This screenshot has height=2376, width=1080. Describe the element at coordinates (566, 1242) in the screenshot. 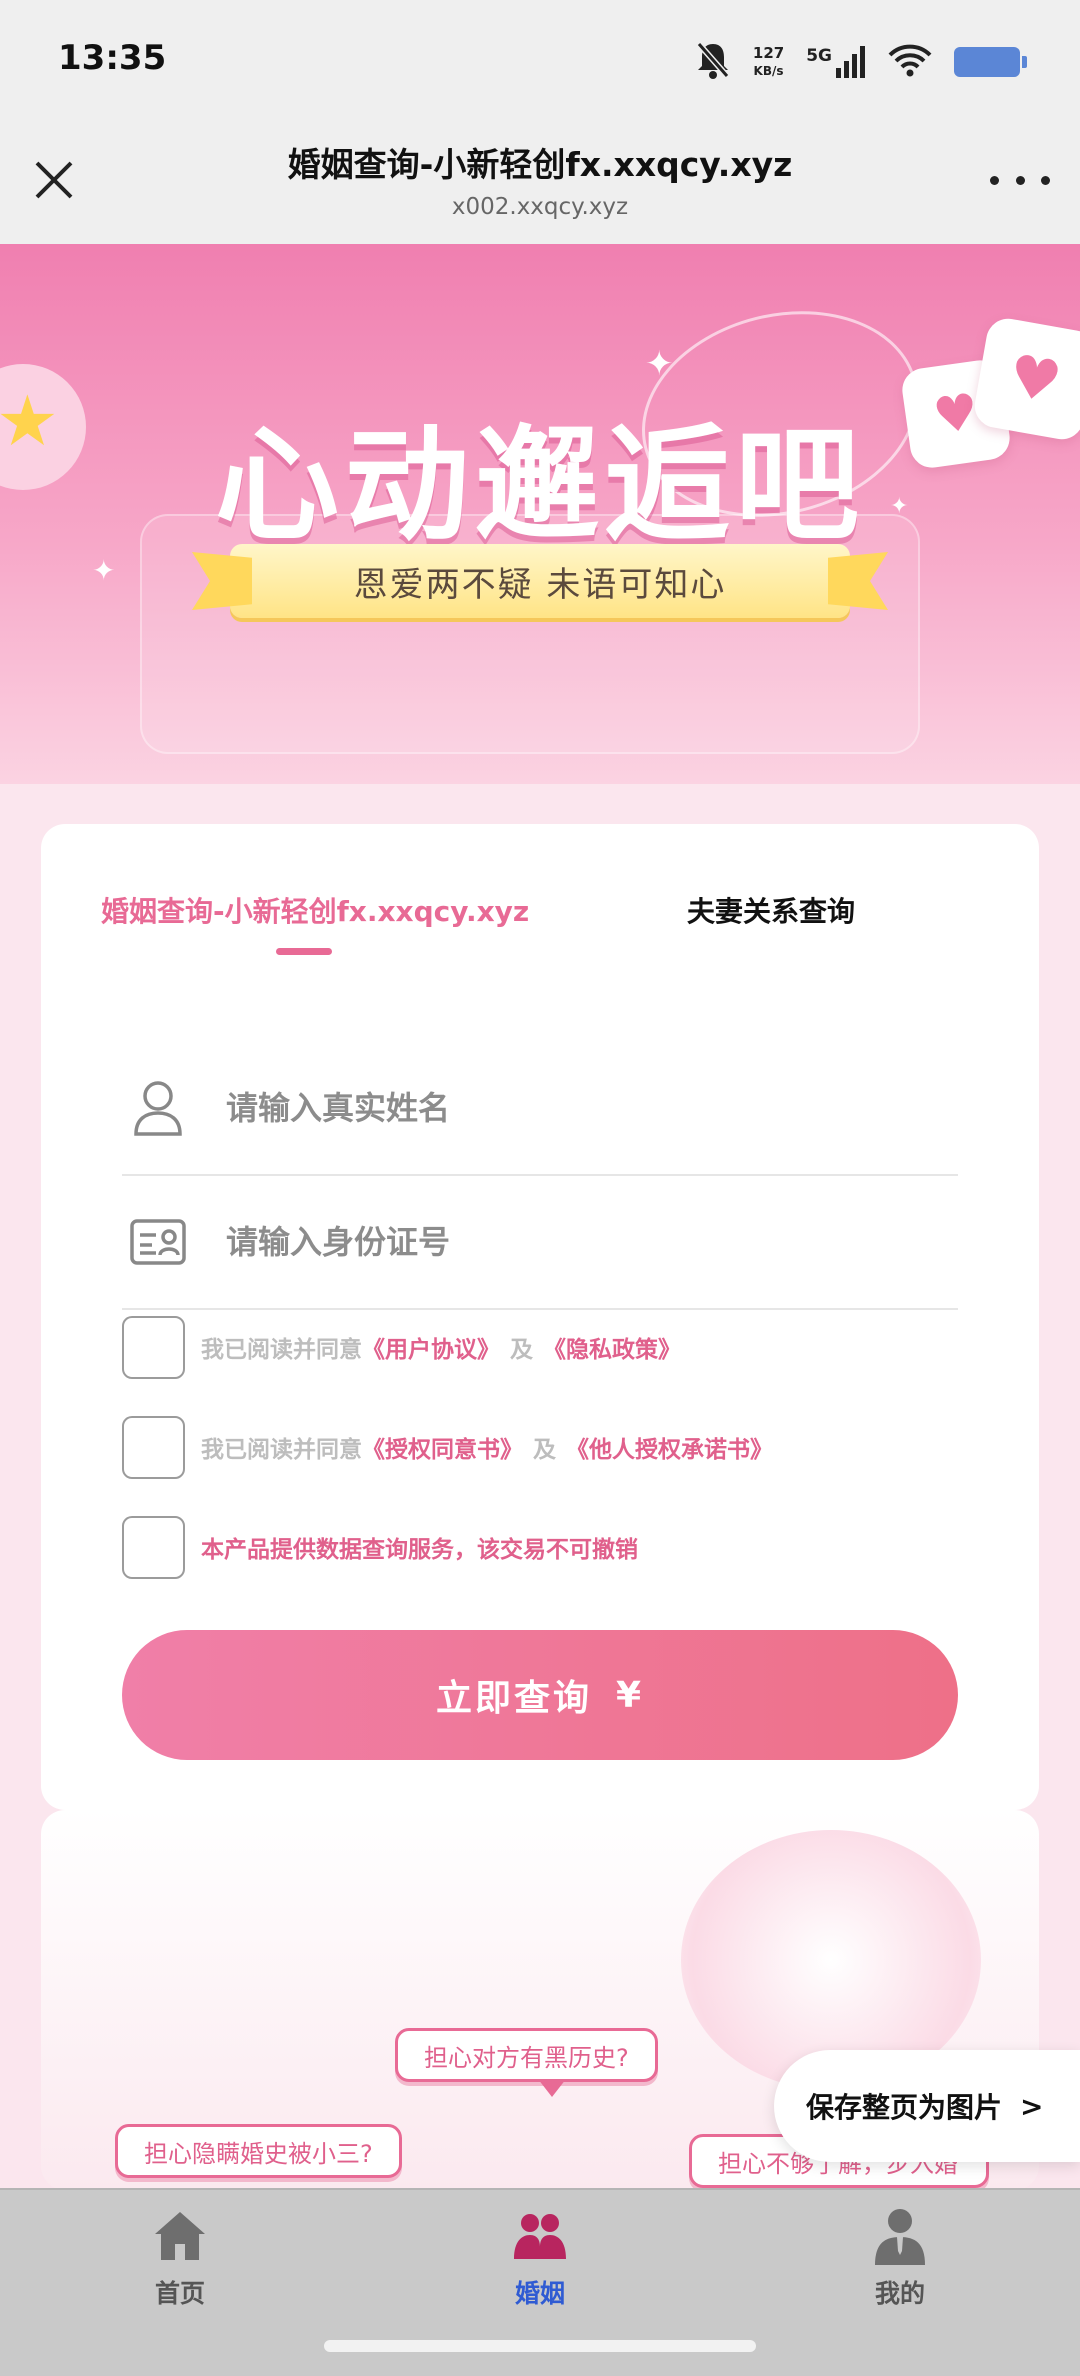

I see `id-number-input` at that location.